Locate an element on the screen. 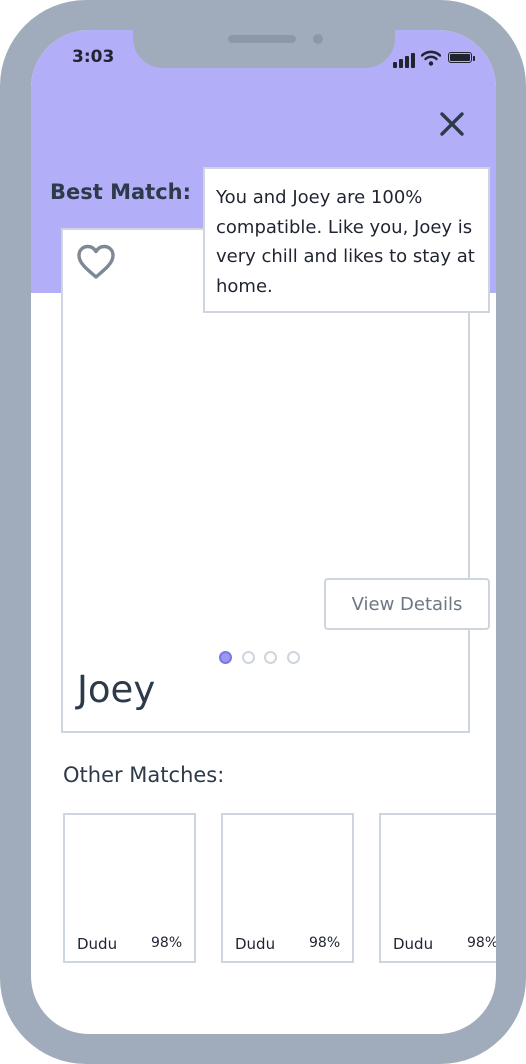 The image size is (526, 1064). close-button is located at coordinates (452, 124).